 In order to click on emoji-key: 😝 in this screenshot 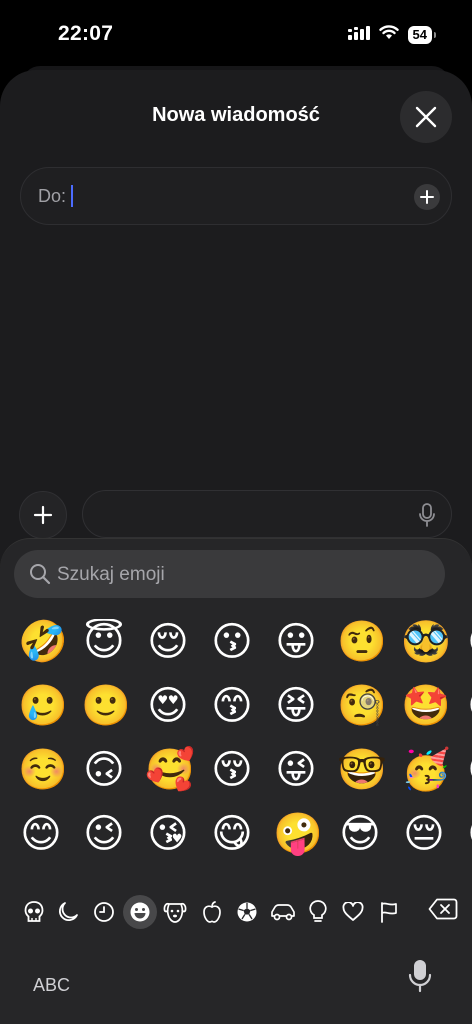, I will do `click(296, 706)`.